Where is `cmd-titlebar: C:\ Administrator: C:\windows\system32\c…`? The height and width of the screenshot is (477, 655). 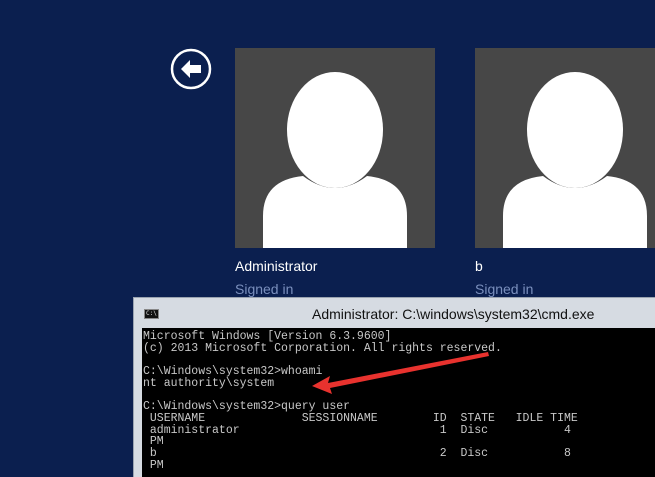 cmd-titlebar: C:\ Administrator: C:\windows\system32\c… is located at coordinates (394, 313).